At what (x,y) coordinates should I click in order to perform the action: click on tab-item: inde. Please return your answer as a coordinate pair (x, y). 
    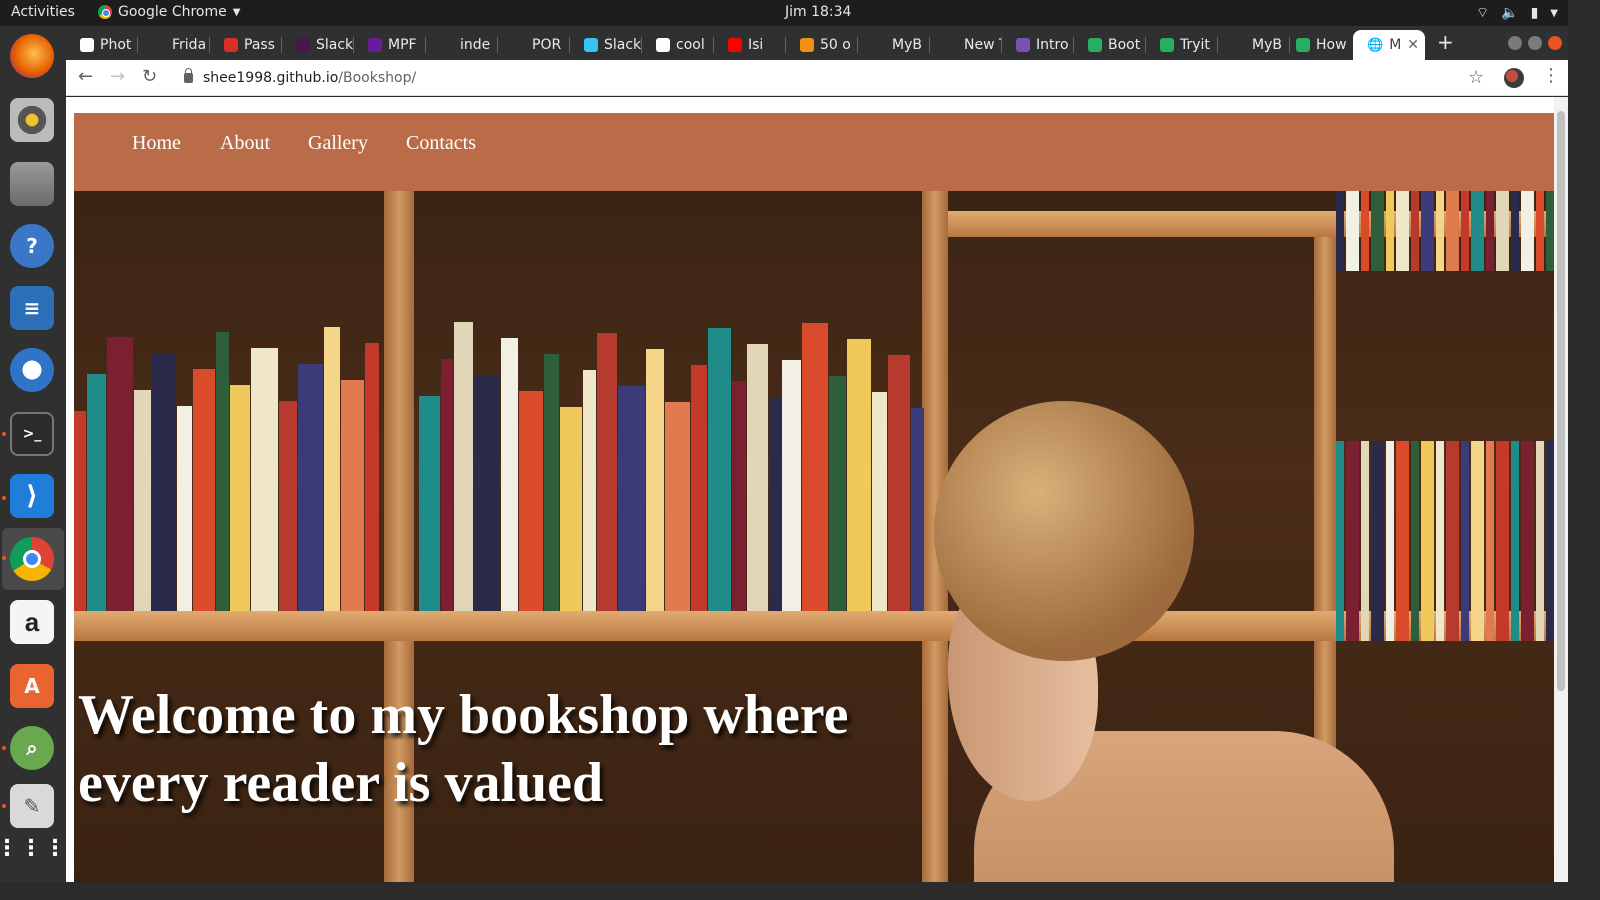
    Looking at the image, I should click on (462, 45).